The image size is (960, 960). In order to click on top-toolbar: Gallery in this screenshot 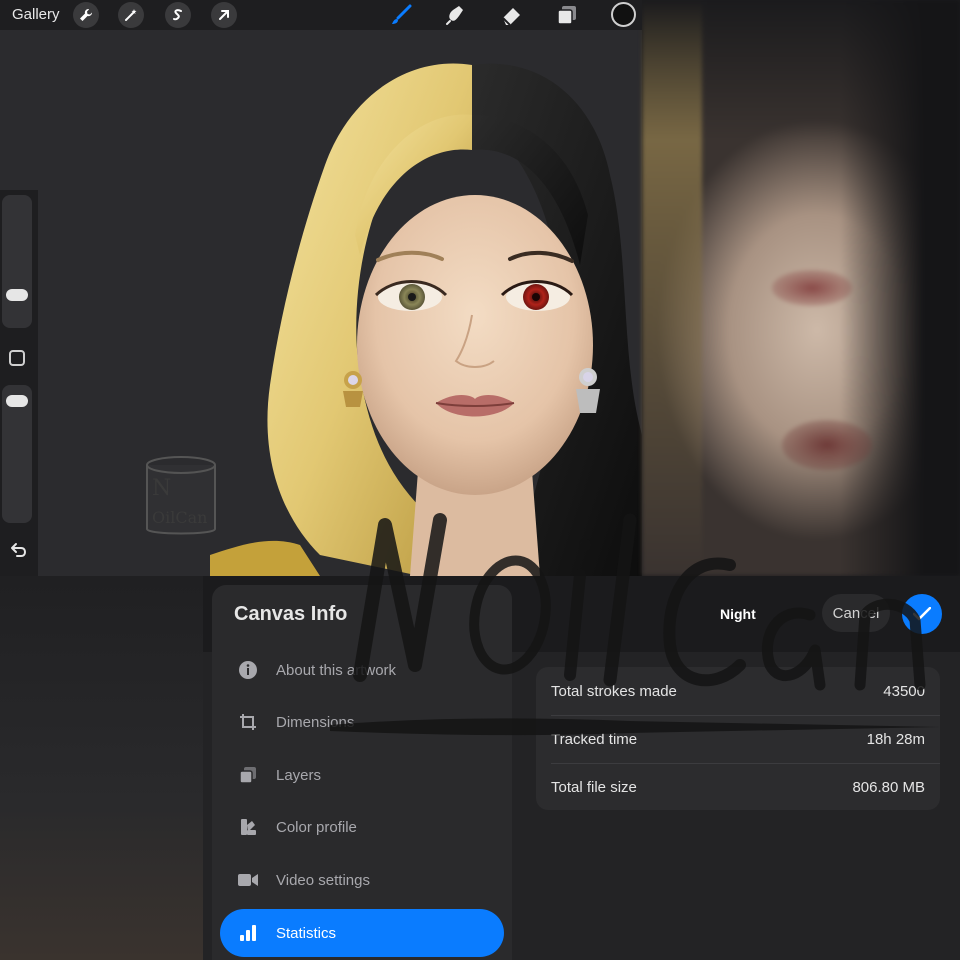, I will do `click(321, 15)`.